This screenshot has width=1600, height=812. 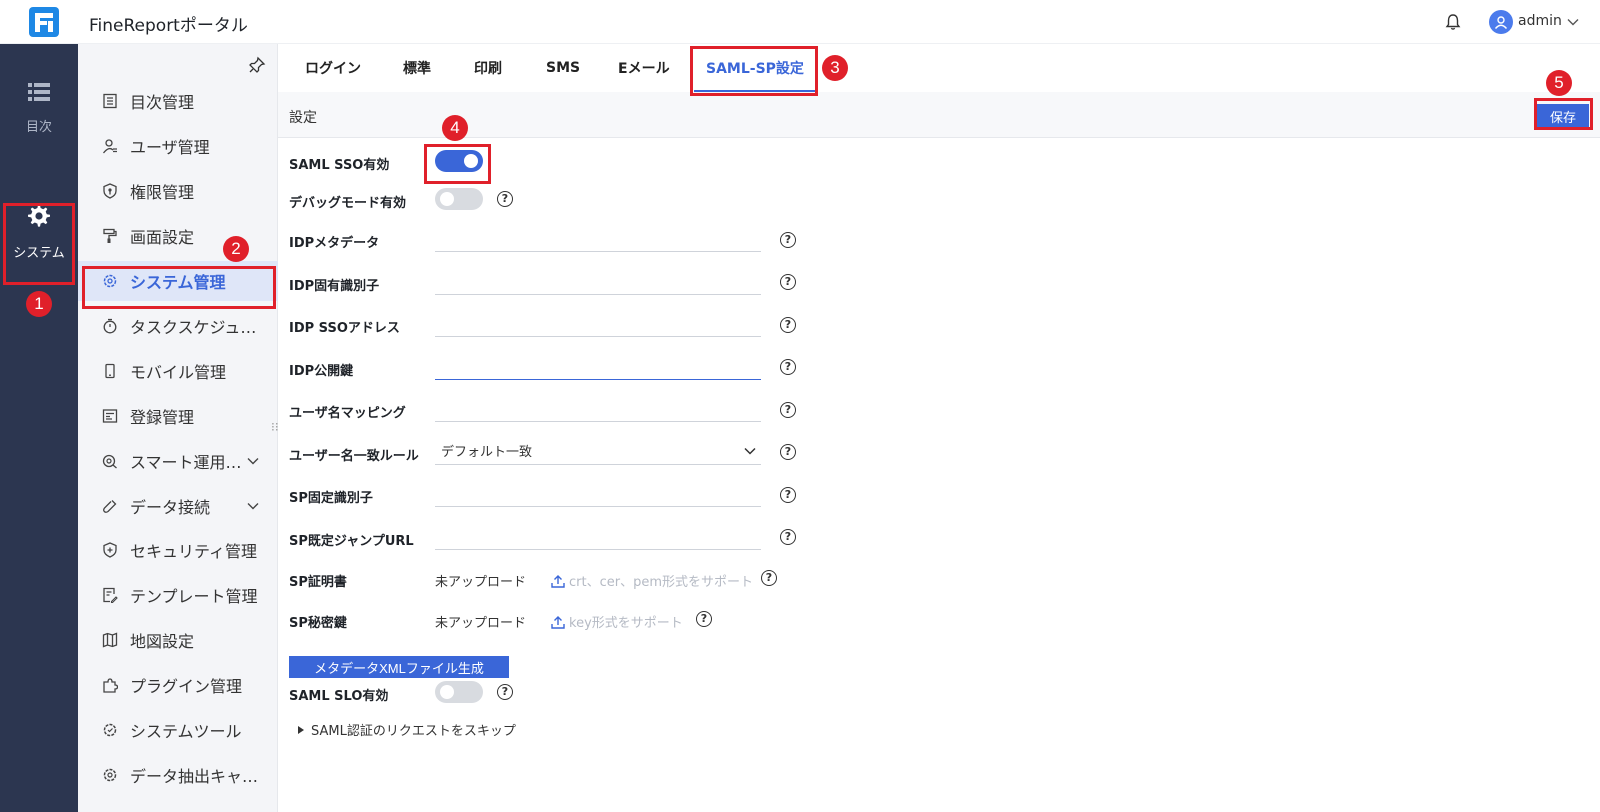 I want to click on sidebar-item-user: ユーザ管理, so click(x=178, y=146).